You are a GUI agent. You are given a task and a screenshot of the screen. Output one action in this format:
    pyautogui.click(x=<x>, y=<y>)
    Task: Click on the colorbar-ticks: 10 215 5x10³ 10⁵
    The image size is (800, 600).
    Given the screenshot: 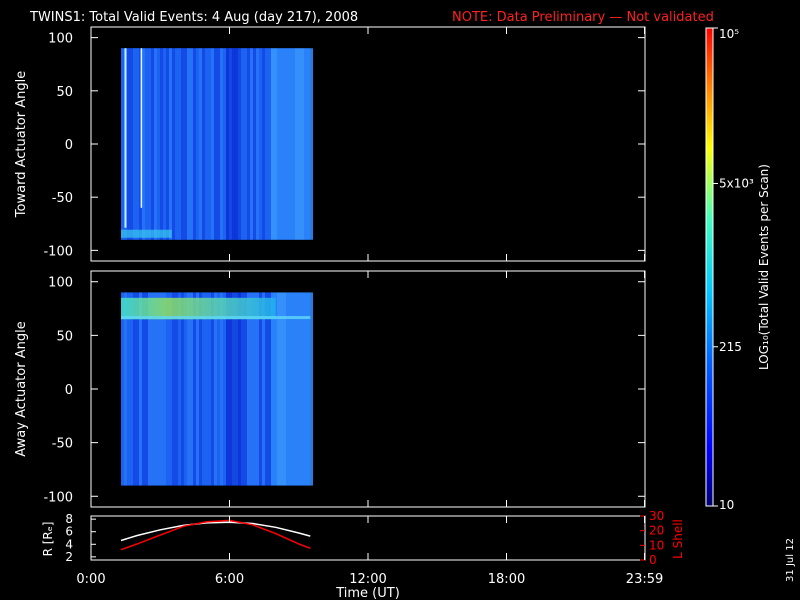 What is the action you would take?
    pyautogui.click(x=733, y=269)
    